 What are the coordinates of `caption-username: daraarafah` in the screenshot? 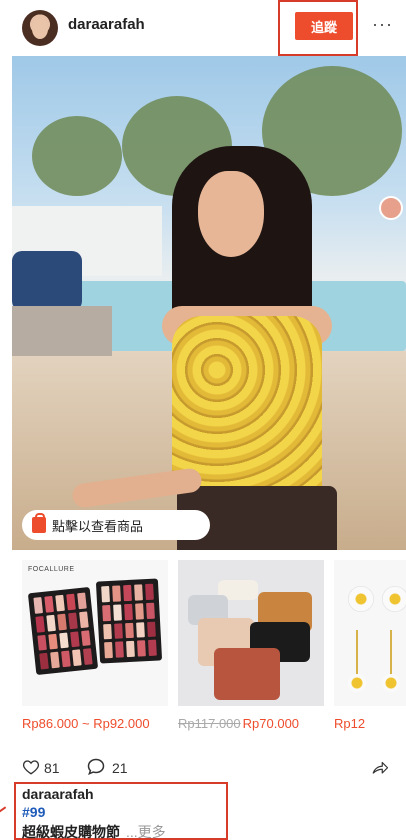 It's located at (58, 794).